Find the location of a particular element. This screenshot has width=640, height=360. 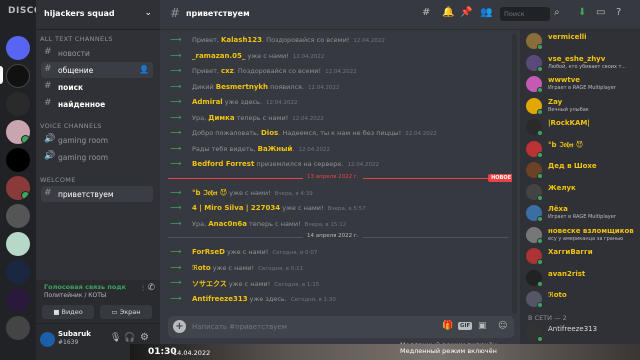

members-icon: 👥 is located at coordinates (486, 12).